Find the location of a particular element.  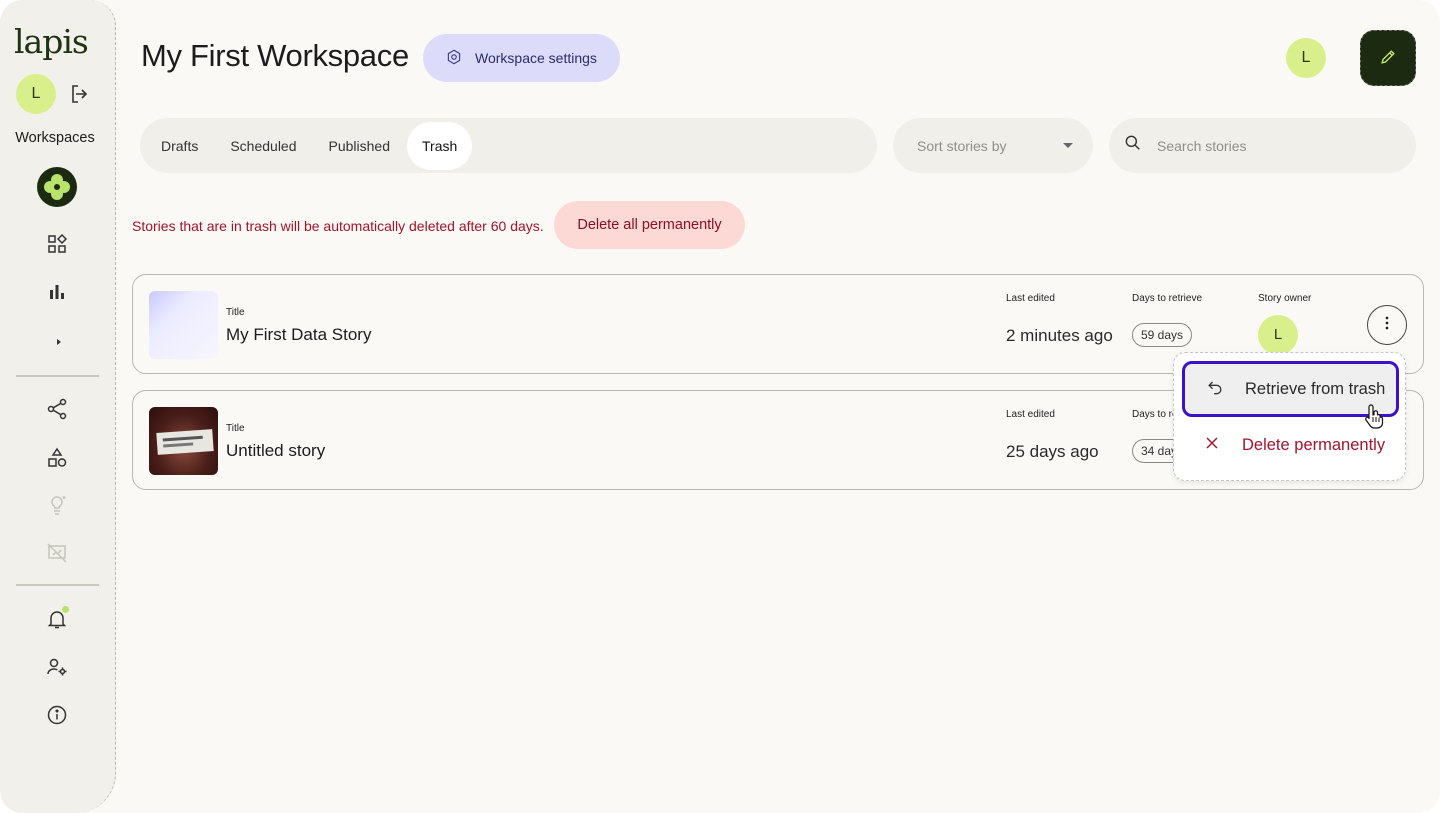

logout-icon is located at coordinates (80, 94).